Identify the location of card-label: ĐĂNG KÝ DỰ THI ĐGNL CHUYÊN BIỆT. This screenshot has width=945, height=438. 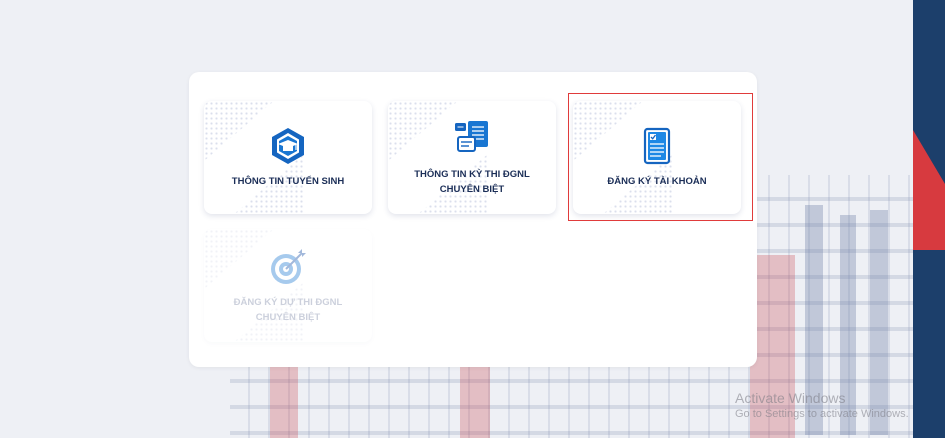
(288, 309).